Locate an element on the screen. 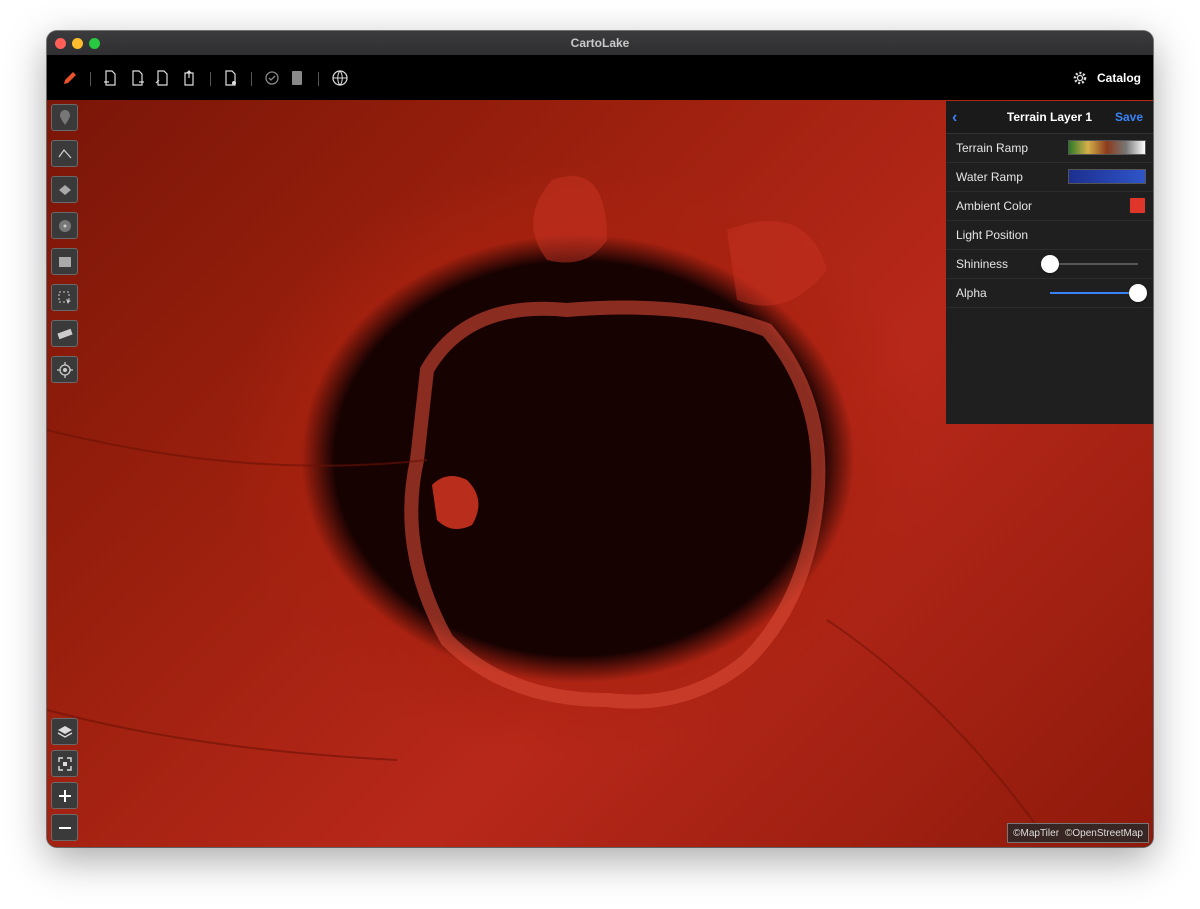 This screenshot has height=909, width=1200. light-position-label: Light Position is located at coordinates (992, 235).